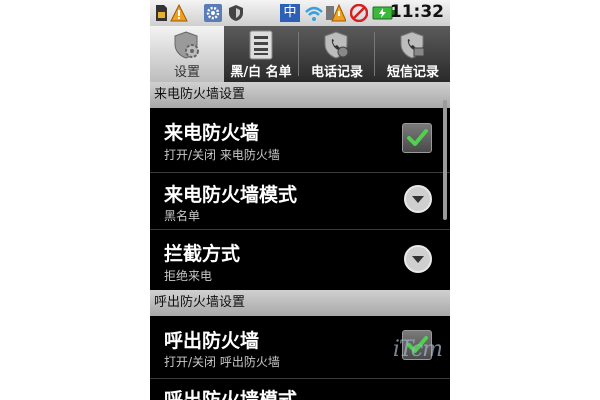 The height and width of the screenshot is (400, 600). What do you see at coordinates (186, 45) in the screenshot?
I see `shield-gear-icon` at bounding box center [186, 45].